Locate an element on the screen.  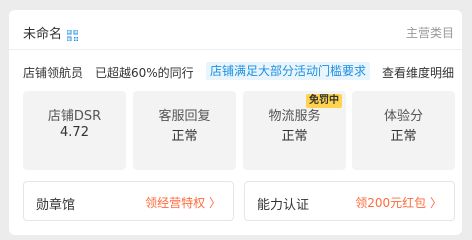
metric-label: 店铺DSR is located at coordinates (74, 116).